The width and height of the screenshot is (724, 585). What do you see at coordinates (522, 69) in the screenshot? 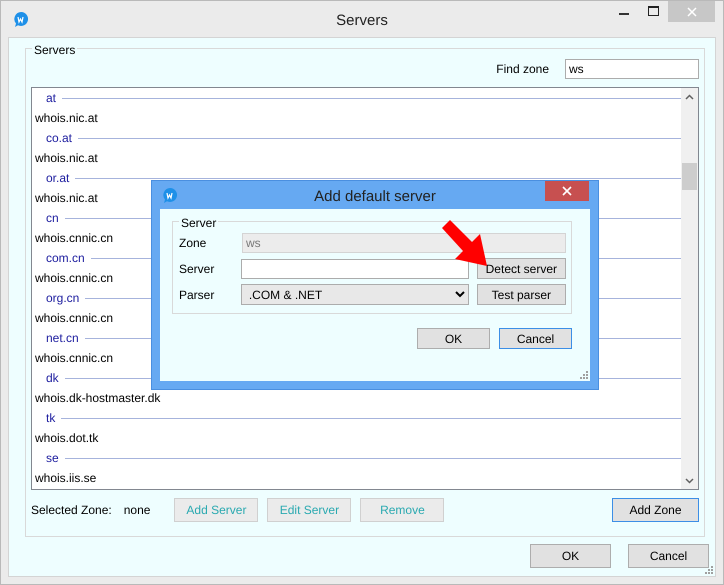
I see `find-zone-label: Find zone` at bounding box center [522, 69].